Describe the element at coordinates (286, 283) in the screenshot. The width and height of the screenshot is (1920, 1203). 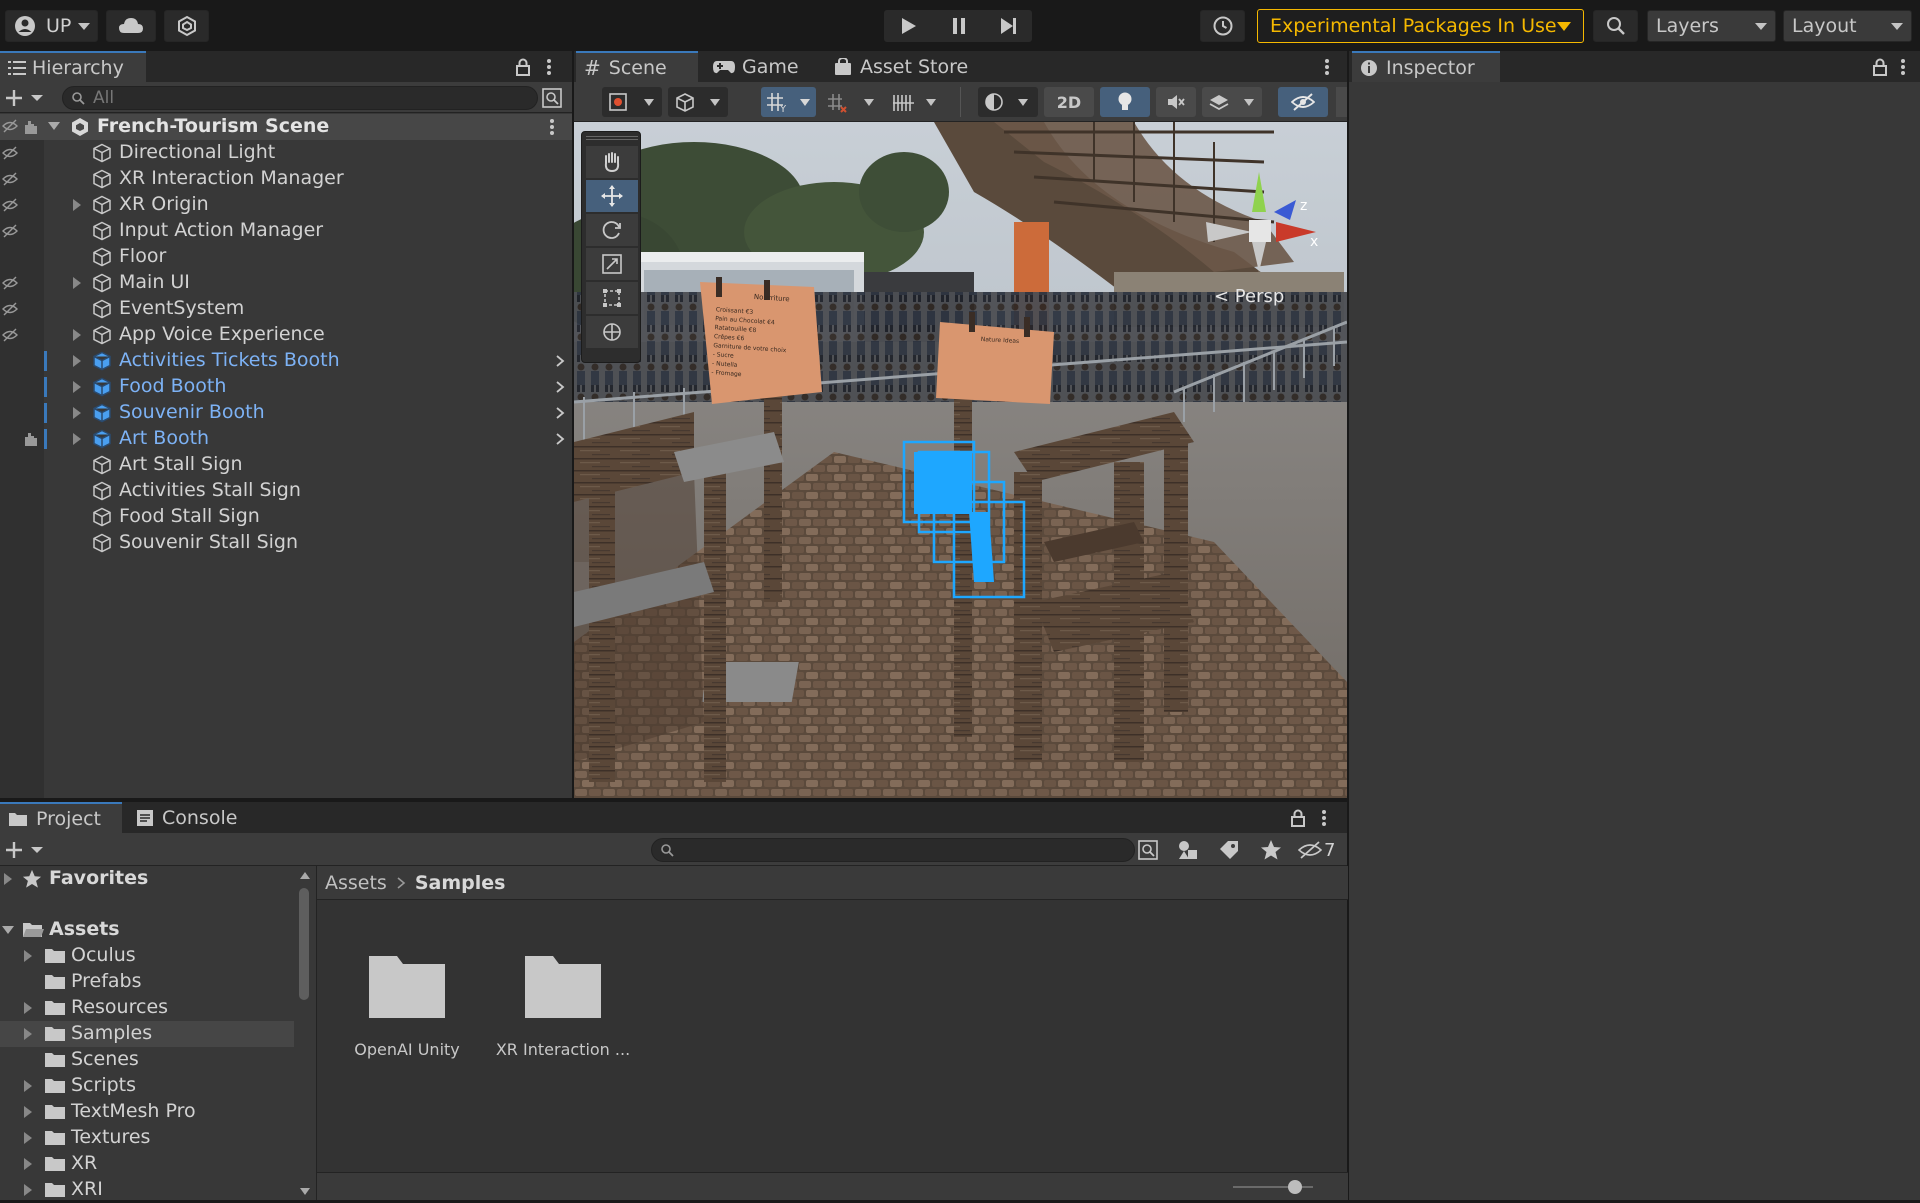
I see `hierarchy-item: Main UI` at that location.